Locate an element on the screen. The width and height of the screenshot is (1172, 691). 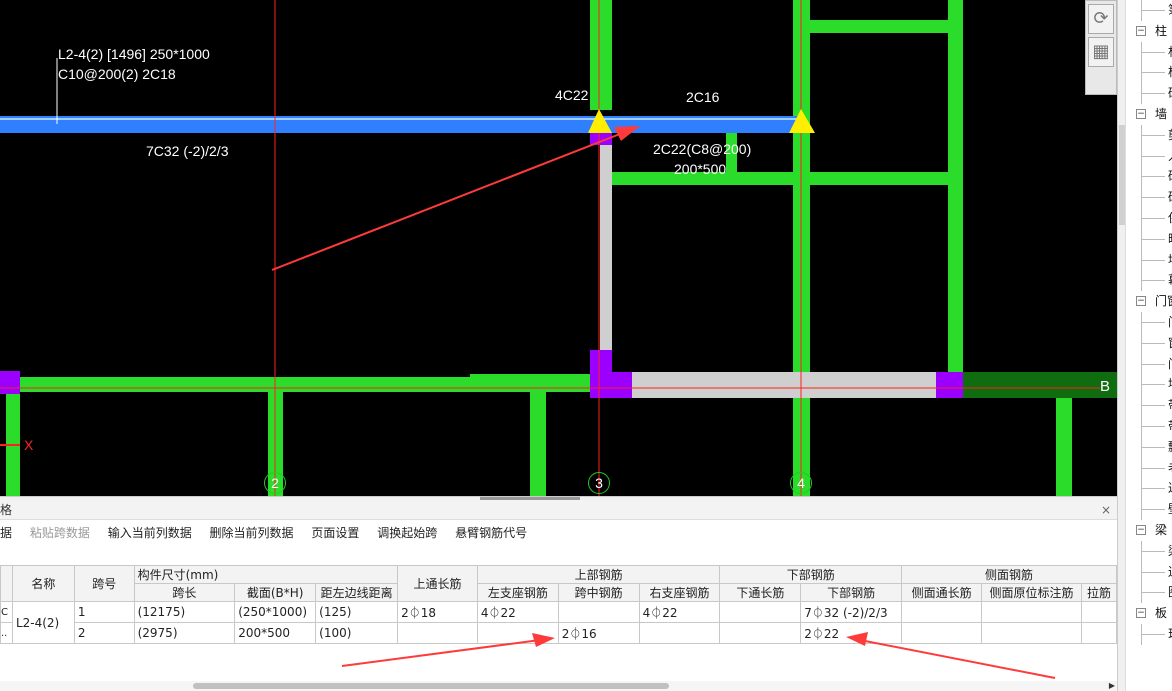
component-tree-panel: 箓−柱杜构砧−墙剪人砧砧保暗墙幕−门窗门窗门墙带带飘老过壁−梁梁连圈−板现 is located at coordinates (1144, 345).